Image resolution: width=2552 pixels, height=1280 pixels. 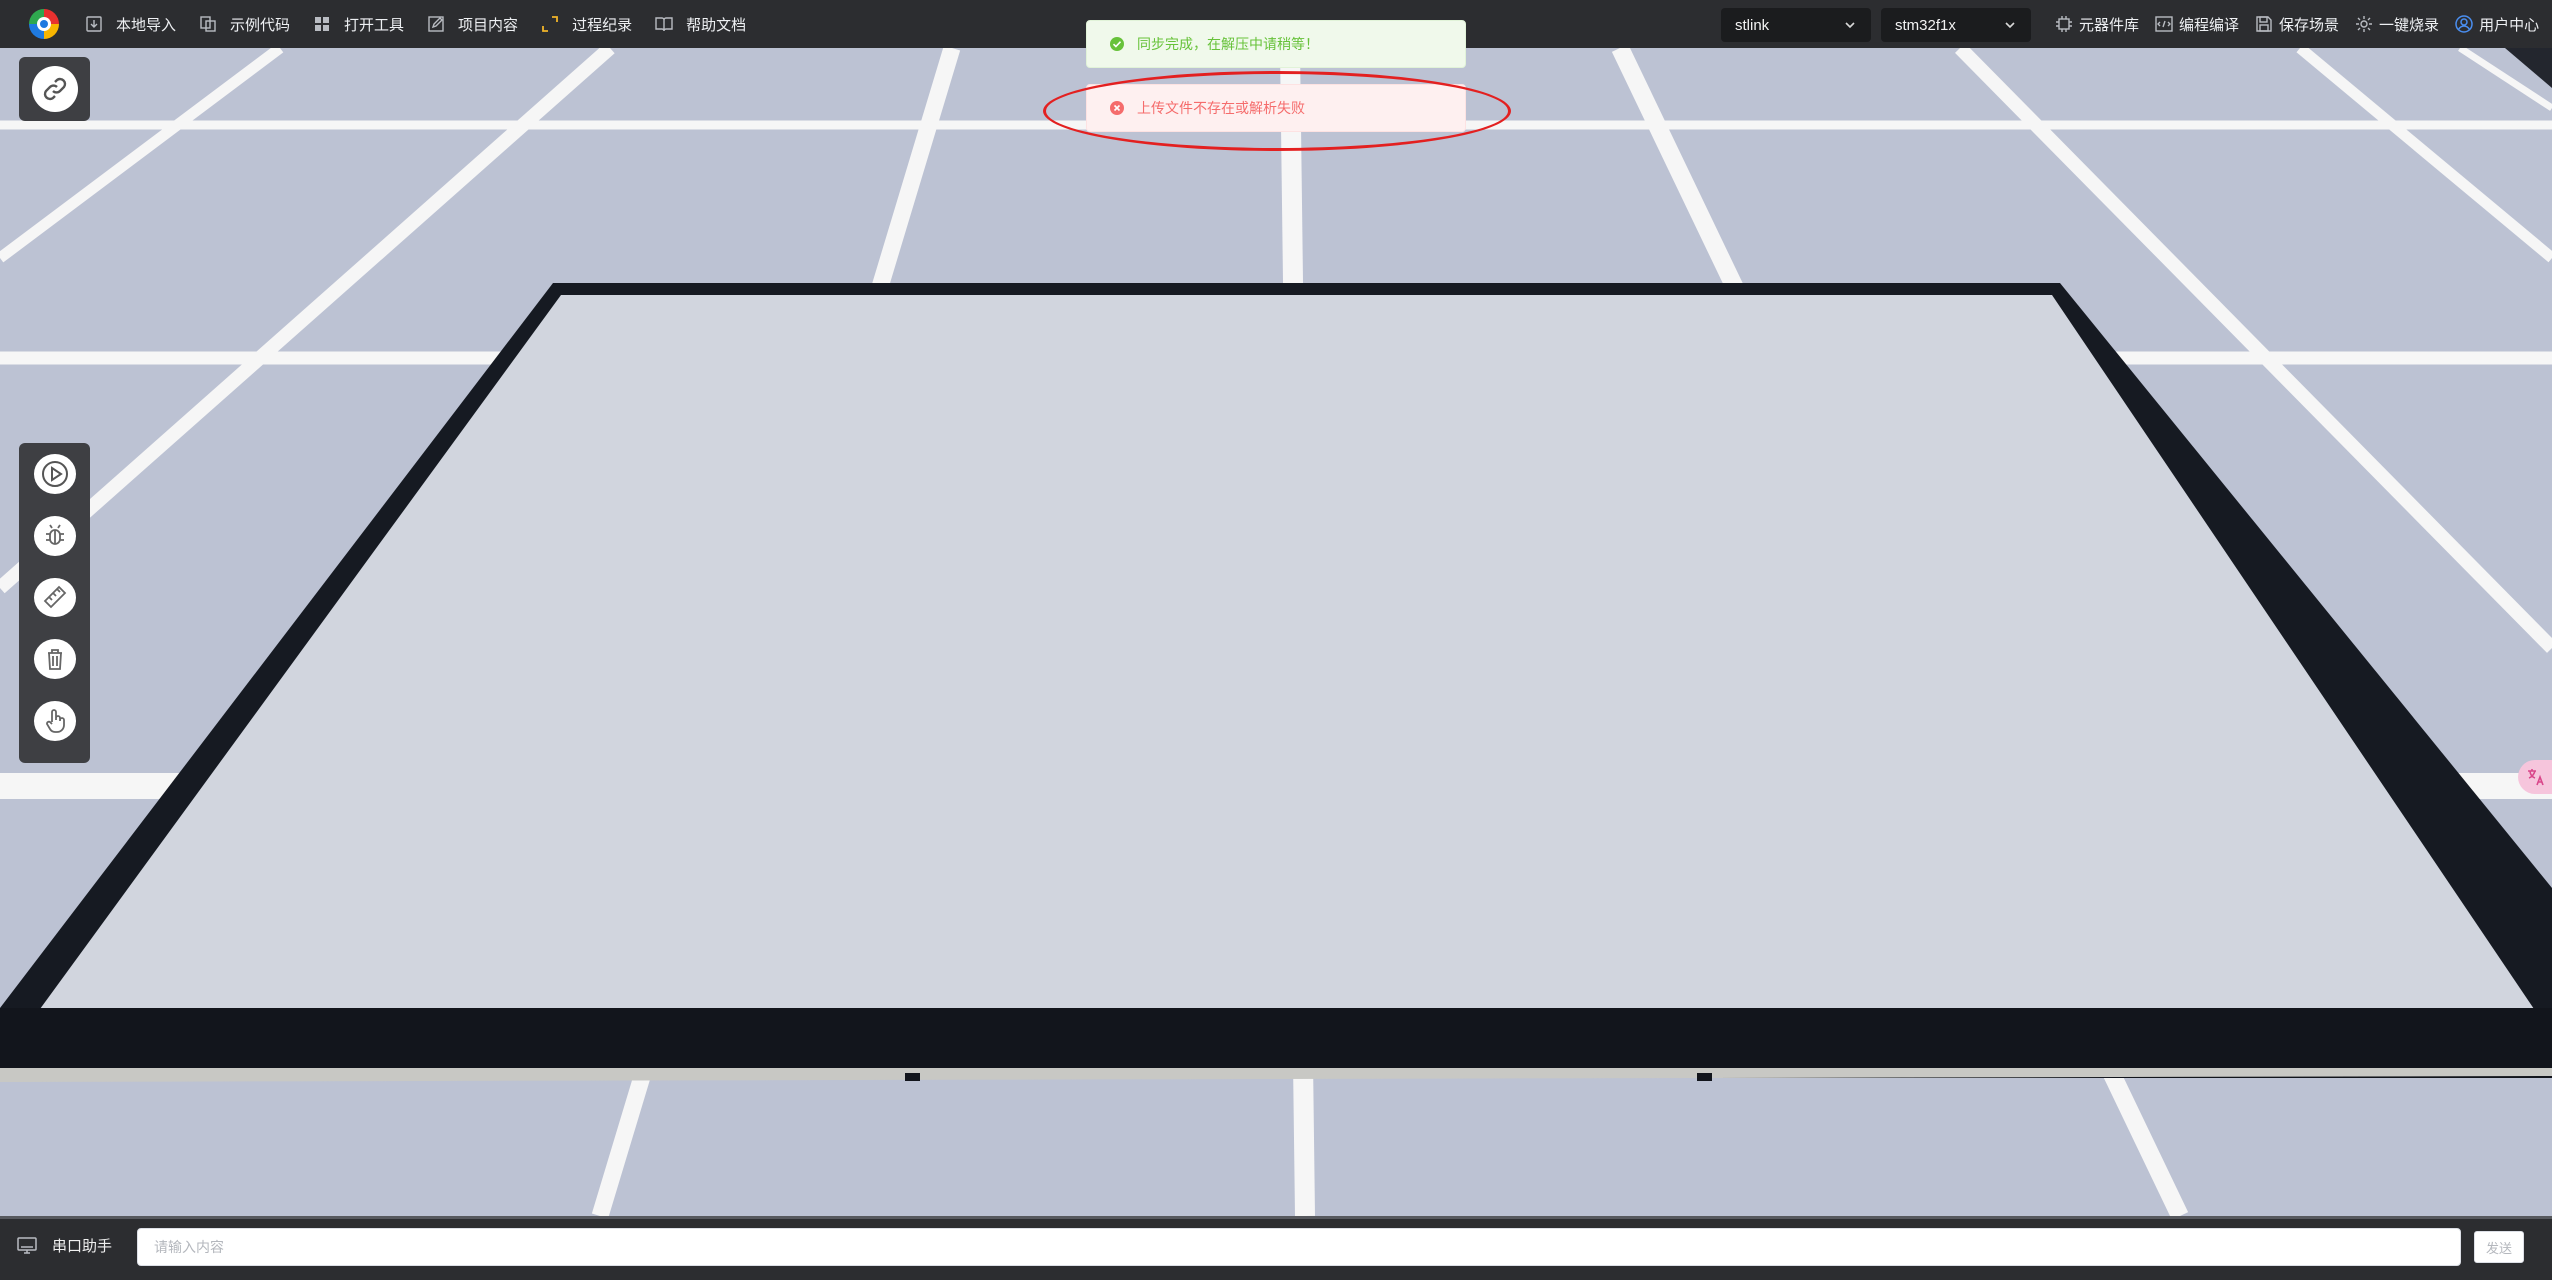 I want to click on chip-icon, so click(x=2064, y=24).